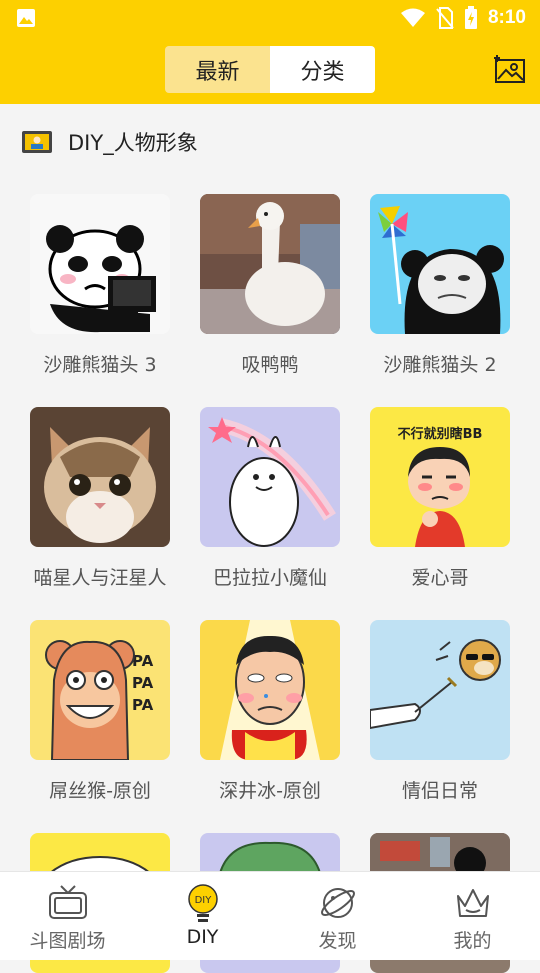  Describe the element at coordinates (270, 142) in the screenshot. I see `section-header: DIY_人物形象` at that location.